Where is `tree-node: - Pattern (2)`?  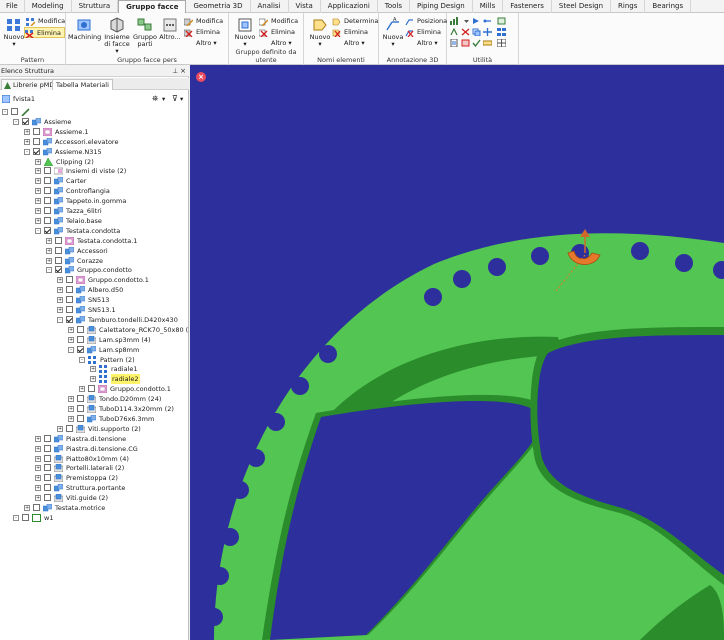
tree-node: - Pattern (2) is located at coordinates (94, 360).